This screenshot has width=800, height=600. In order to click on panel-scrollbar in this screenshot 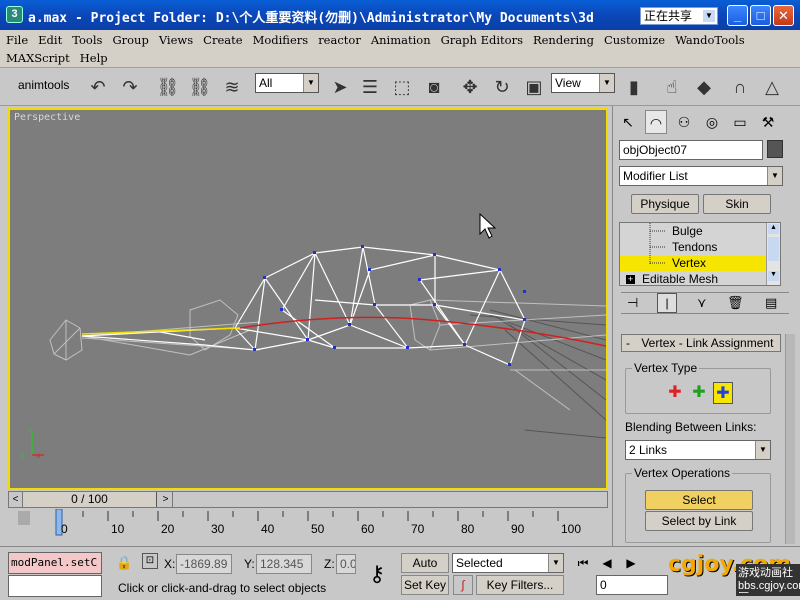, I will do `click(790, 439)`.